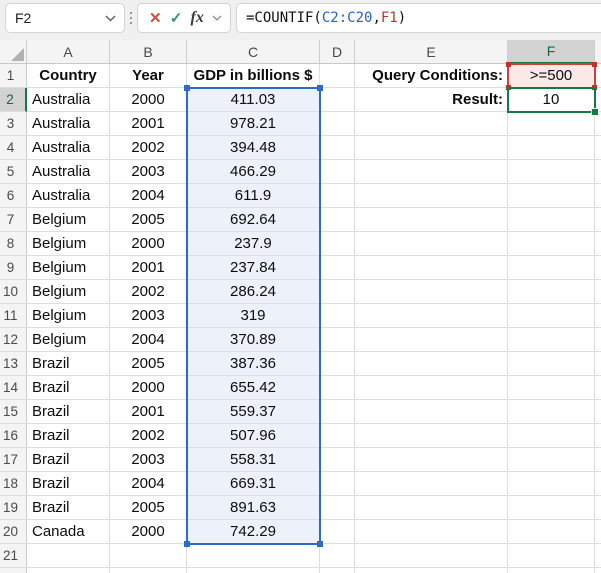 This screenshot has height=573, width=601. I want to click on row-header: 21, so click(13, 556).